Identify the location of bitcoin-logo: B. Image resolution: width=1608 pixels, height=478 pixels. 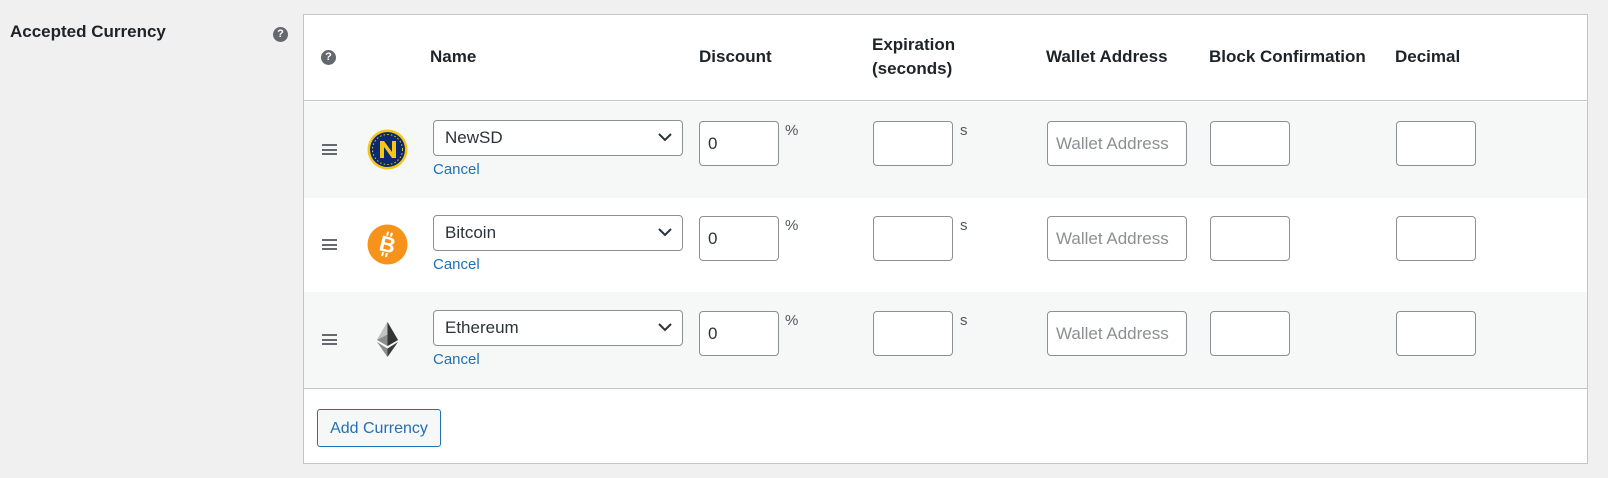
(387, 244).